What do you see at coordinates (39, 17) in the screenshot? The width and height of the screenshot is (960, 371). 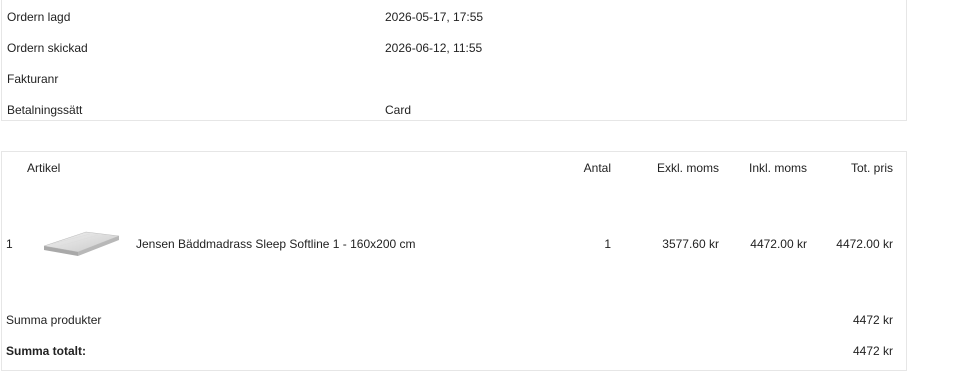 I see `order-placed-label: Ordern lagd` at bounding box center [39, 17].